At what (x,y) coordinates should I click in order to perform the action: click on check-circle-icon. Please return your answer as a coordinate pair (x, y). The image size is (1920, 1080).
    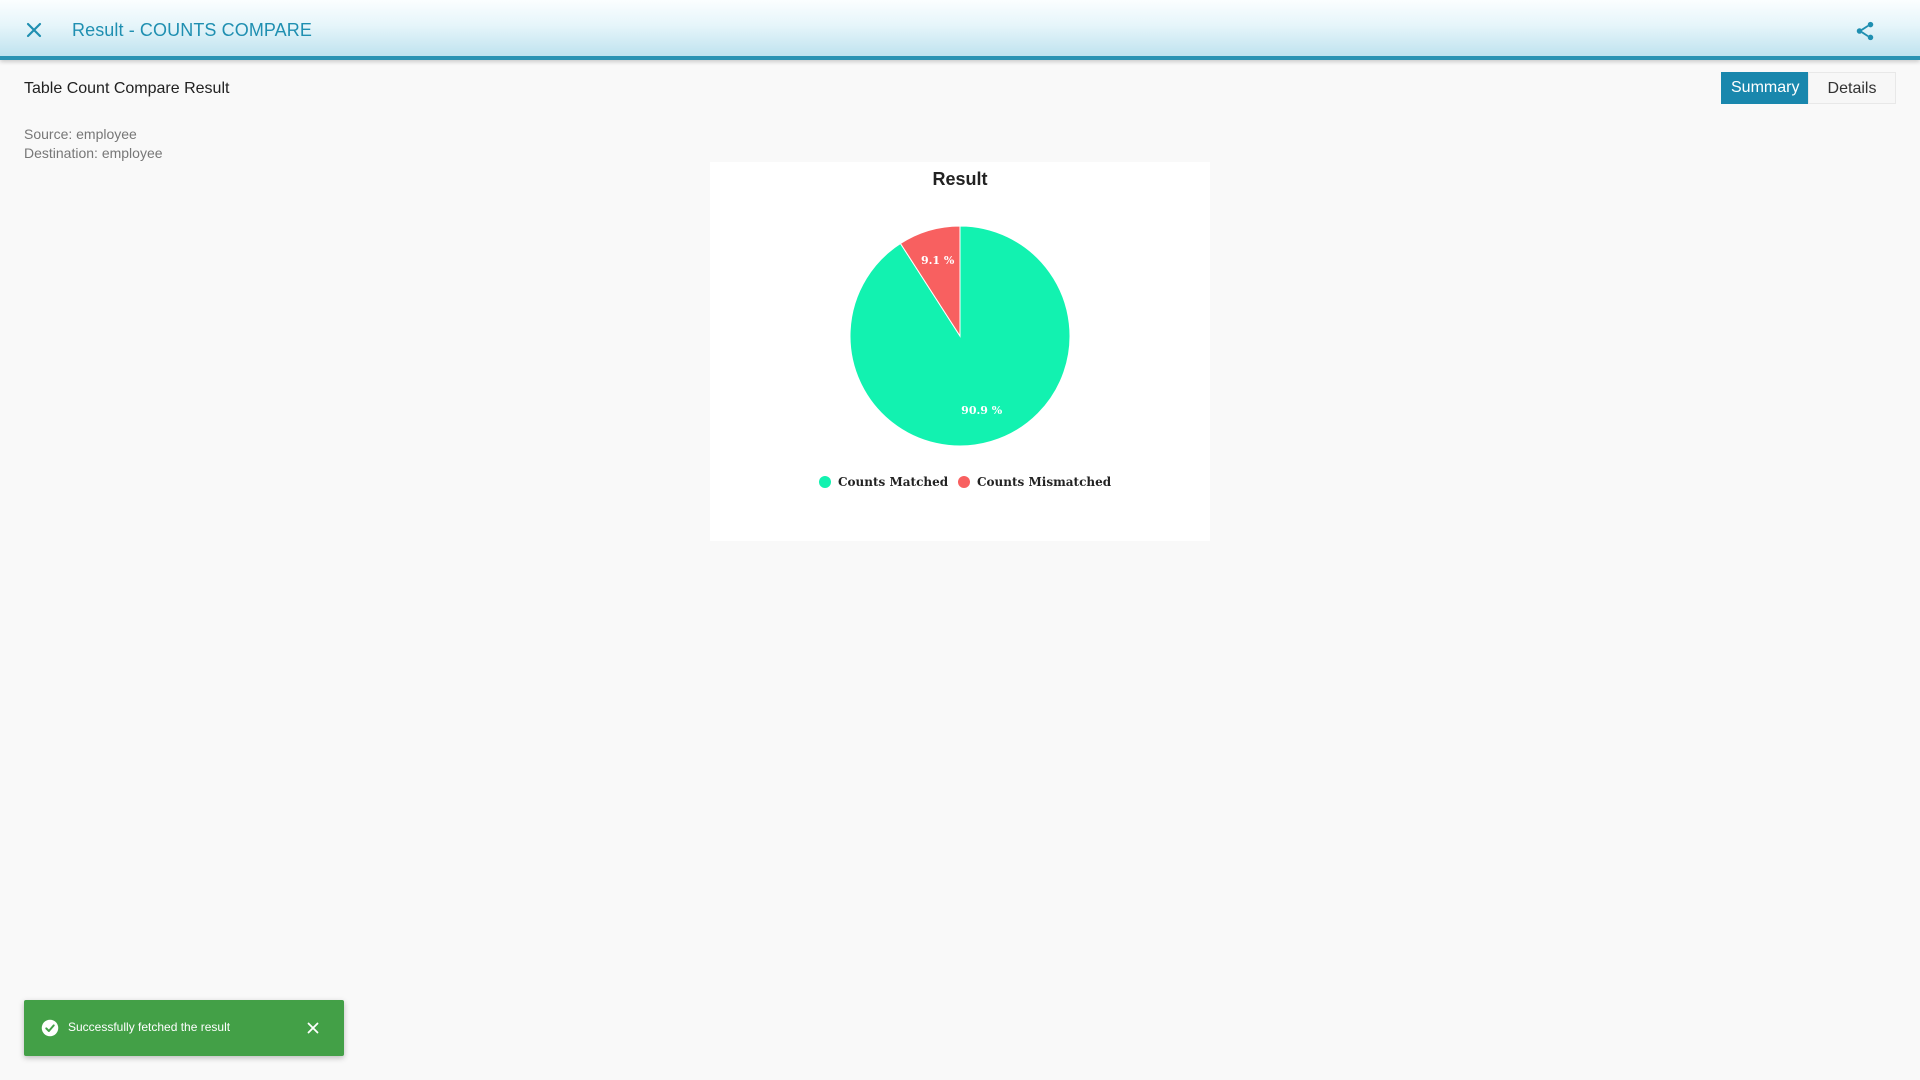
    Looking at the image, I should click on (50, 1028).